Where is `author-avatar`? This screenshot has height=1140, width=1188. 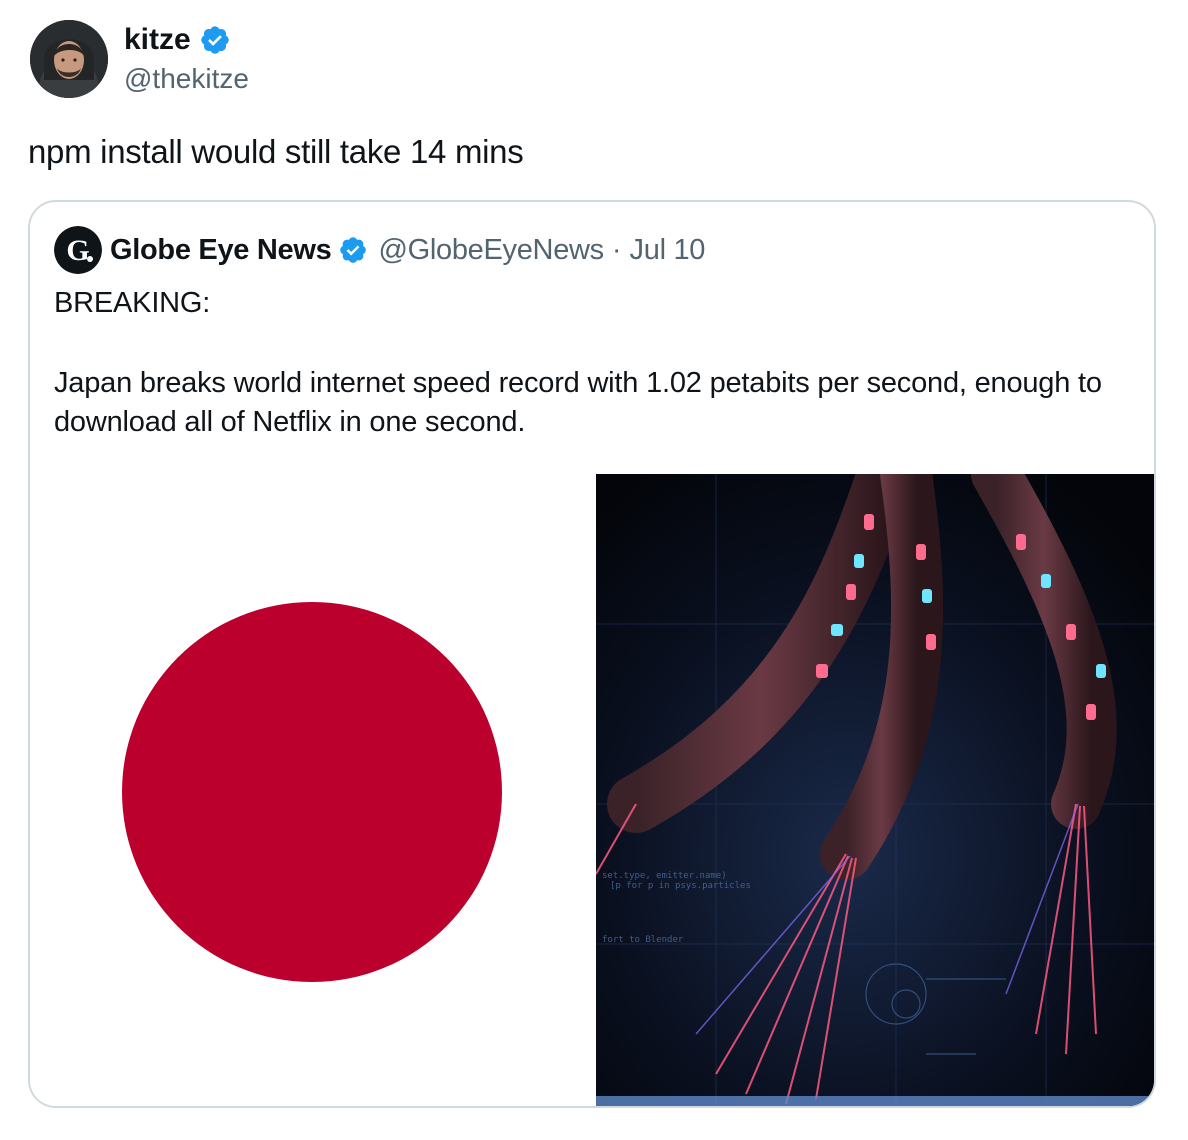
author-avatar is located at coordinates (69, 59).